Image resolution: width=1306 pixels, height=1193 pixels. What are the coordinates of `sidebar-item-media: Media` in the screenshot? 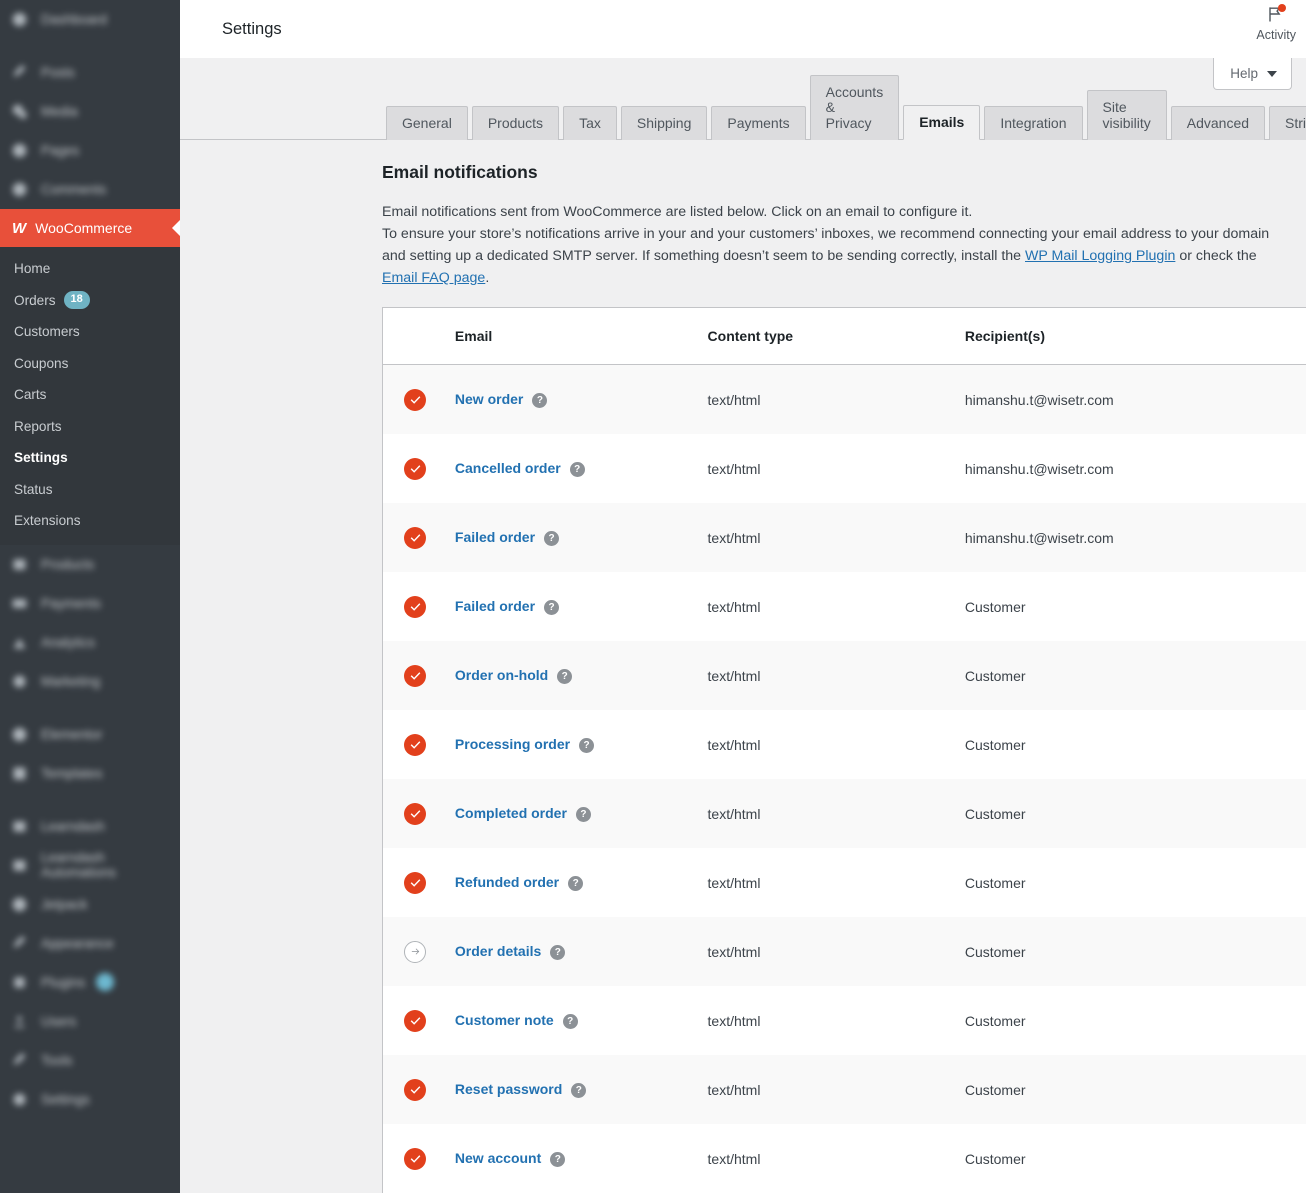 It's located at (90, 111).